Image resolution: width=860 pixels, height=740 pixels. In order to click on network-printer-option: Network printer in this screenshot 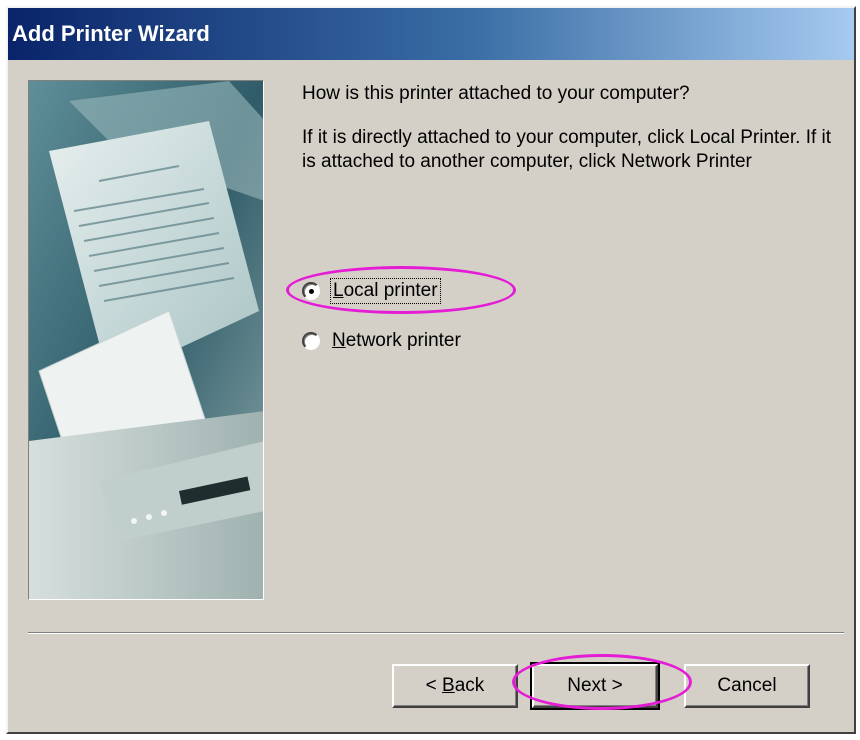, I will do `click(381, 341)`.